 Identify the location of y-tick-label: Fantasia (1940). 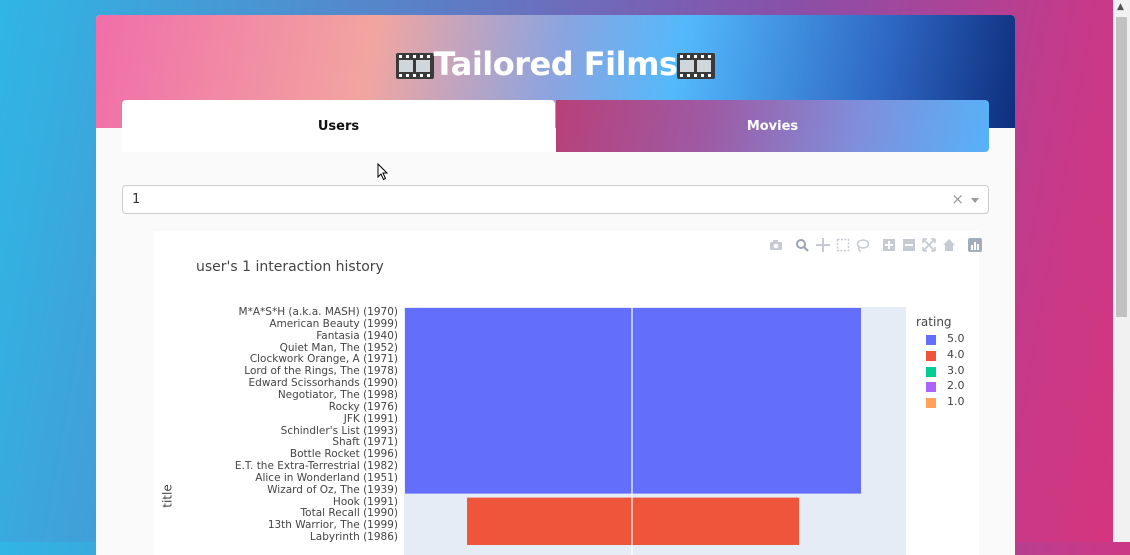
(357, 335).